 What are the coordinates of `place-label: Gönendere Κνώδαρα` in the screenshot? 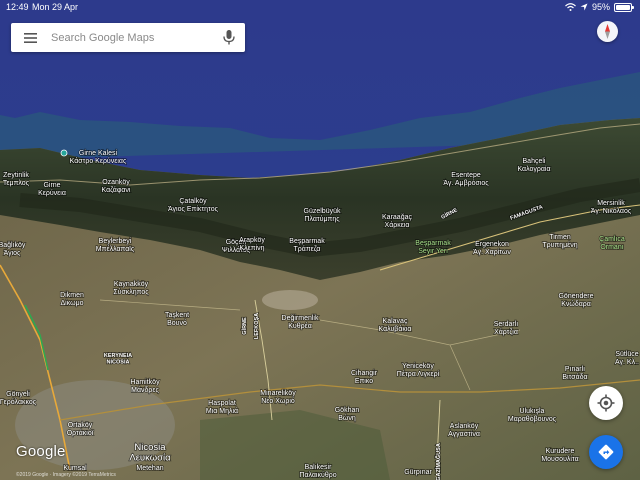 It's located at (576, 300).